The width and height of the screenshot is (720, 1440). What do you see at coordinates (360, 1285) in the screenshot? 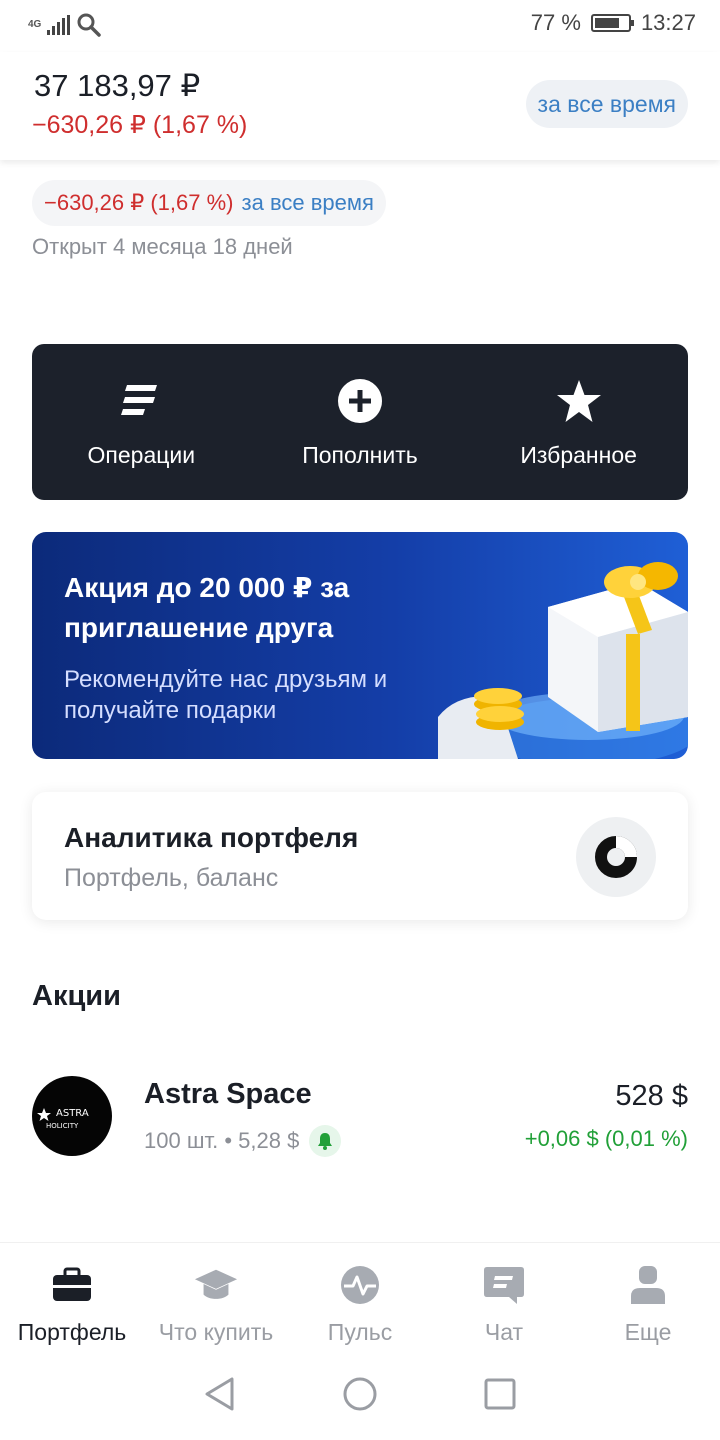
I see `pulse-icon` at bounding box center [360, 1285].